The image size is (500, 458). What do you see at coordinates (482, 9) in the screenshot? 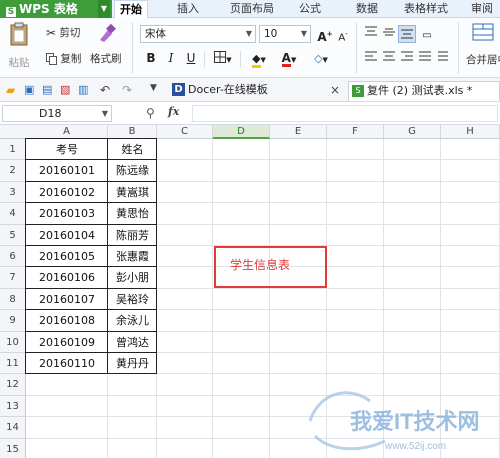
I see `tab-review: 审阅` at bounding box center [482, 9].